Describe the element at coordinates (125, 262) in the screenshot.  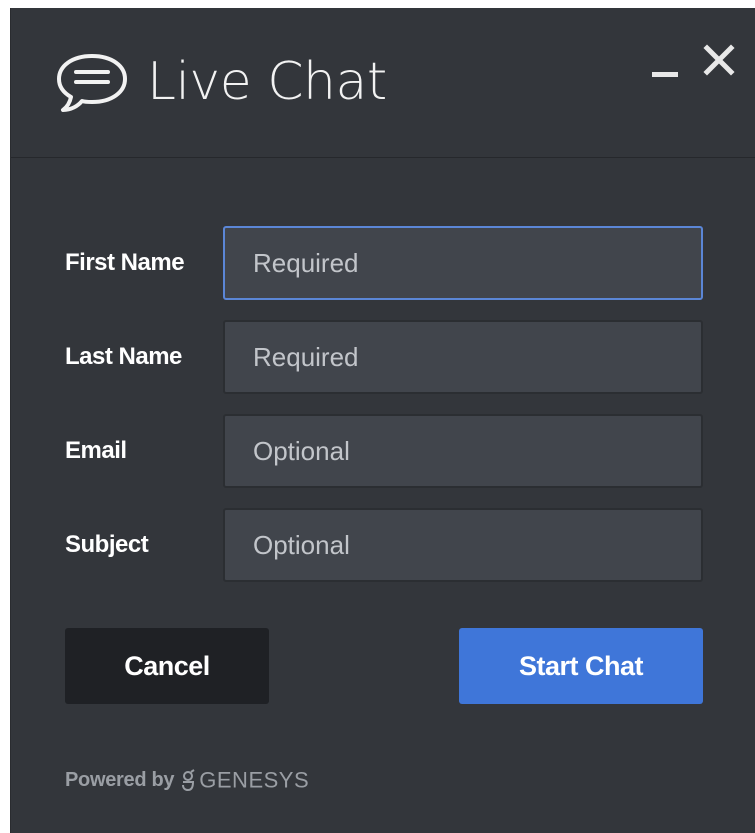
I see `first-name-label: First Name` at that location.